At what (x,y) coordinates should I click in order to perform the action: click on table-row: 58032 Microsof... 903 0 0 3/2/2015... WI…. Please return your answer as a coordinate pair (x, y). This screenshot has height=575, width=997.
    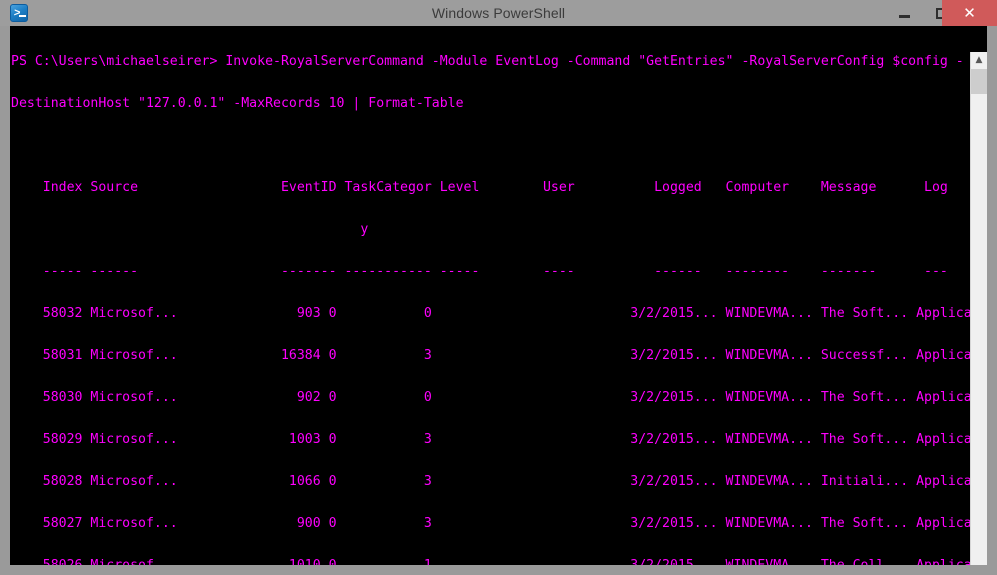
    Looking at the image, I should click on (490, 313).